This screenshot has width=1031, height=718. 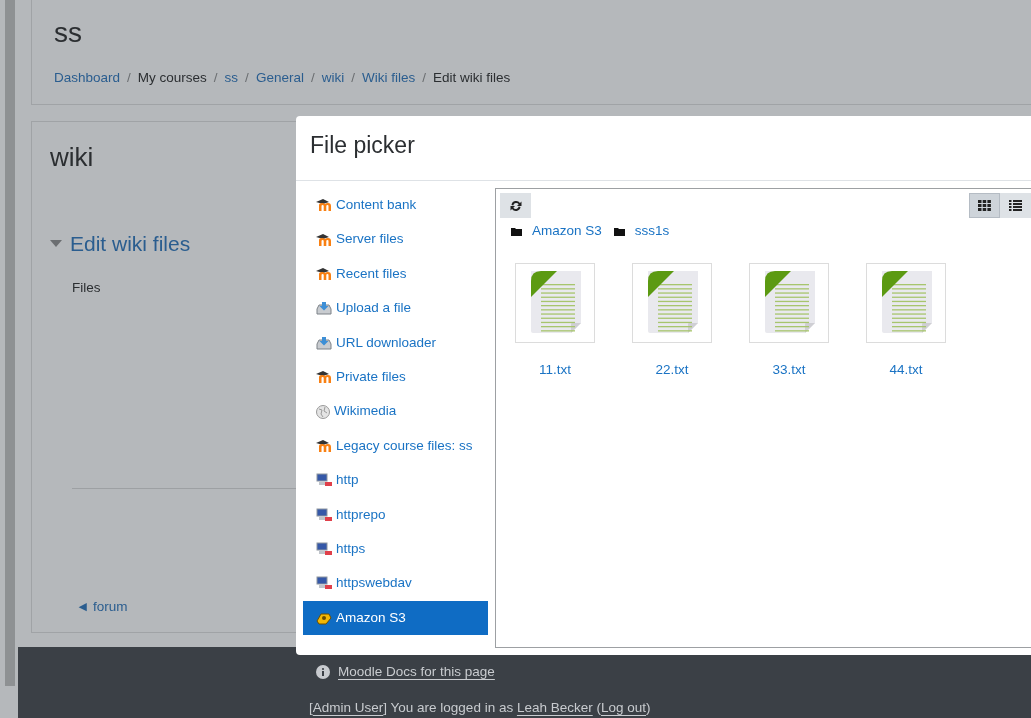 I want to click on path-link: sss1s, so click(x=652, y=231).